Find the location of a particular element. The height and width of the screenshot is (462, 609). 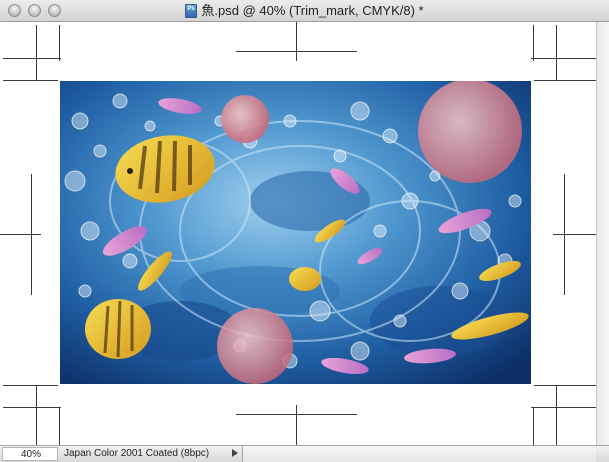

title-bar: 魚.psd @ 40% (Trim_mark, CMYK/8) * is located at coordinates (304, 11).